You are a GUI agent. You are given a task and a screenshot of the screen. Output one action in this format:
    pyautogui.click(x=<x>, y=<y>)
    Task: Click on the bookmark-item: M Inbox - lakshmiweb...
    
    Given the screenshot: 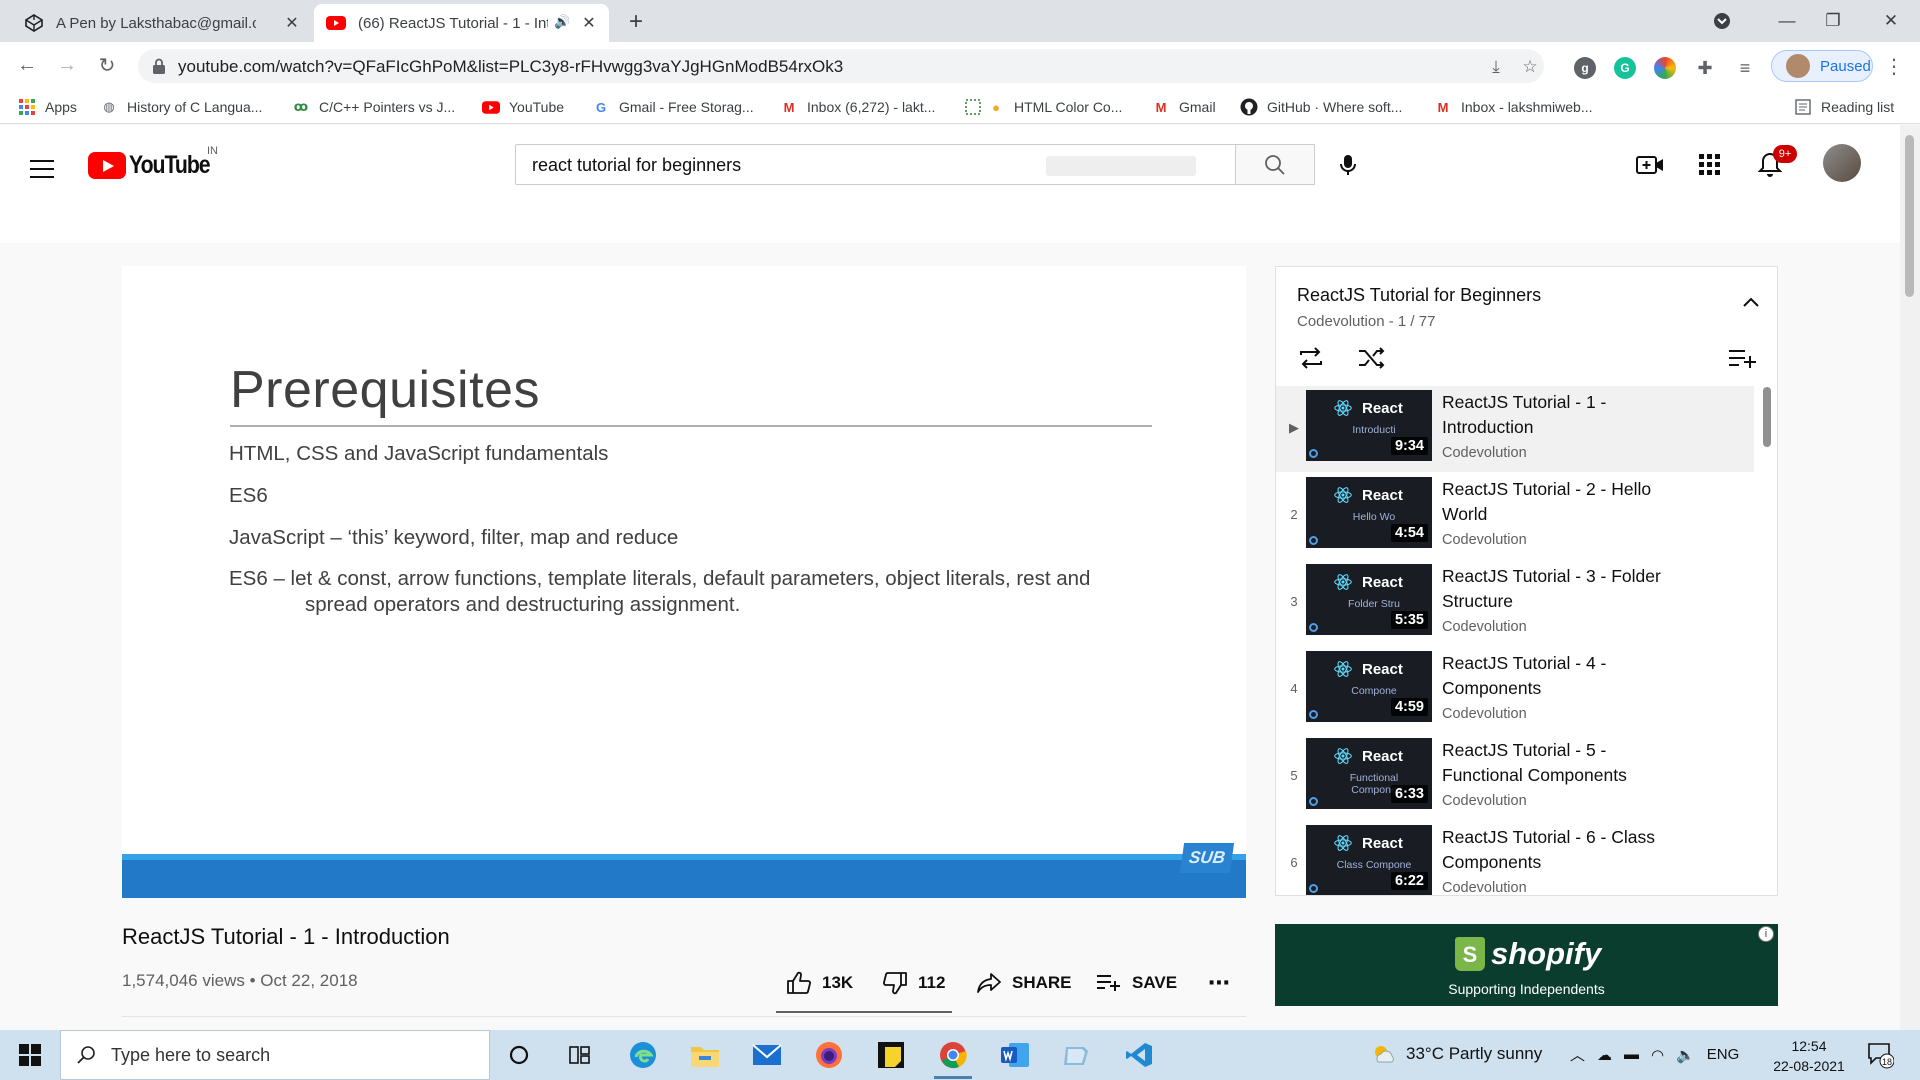 What is the action you would take?
    pyautogui.click(x=1513, y=107)
    